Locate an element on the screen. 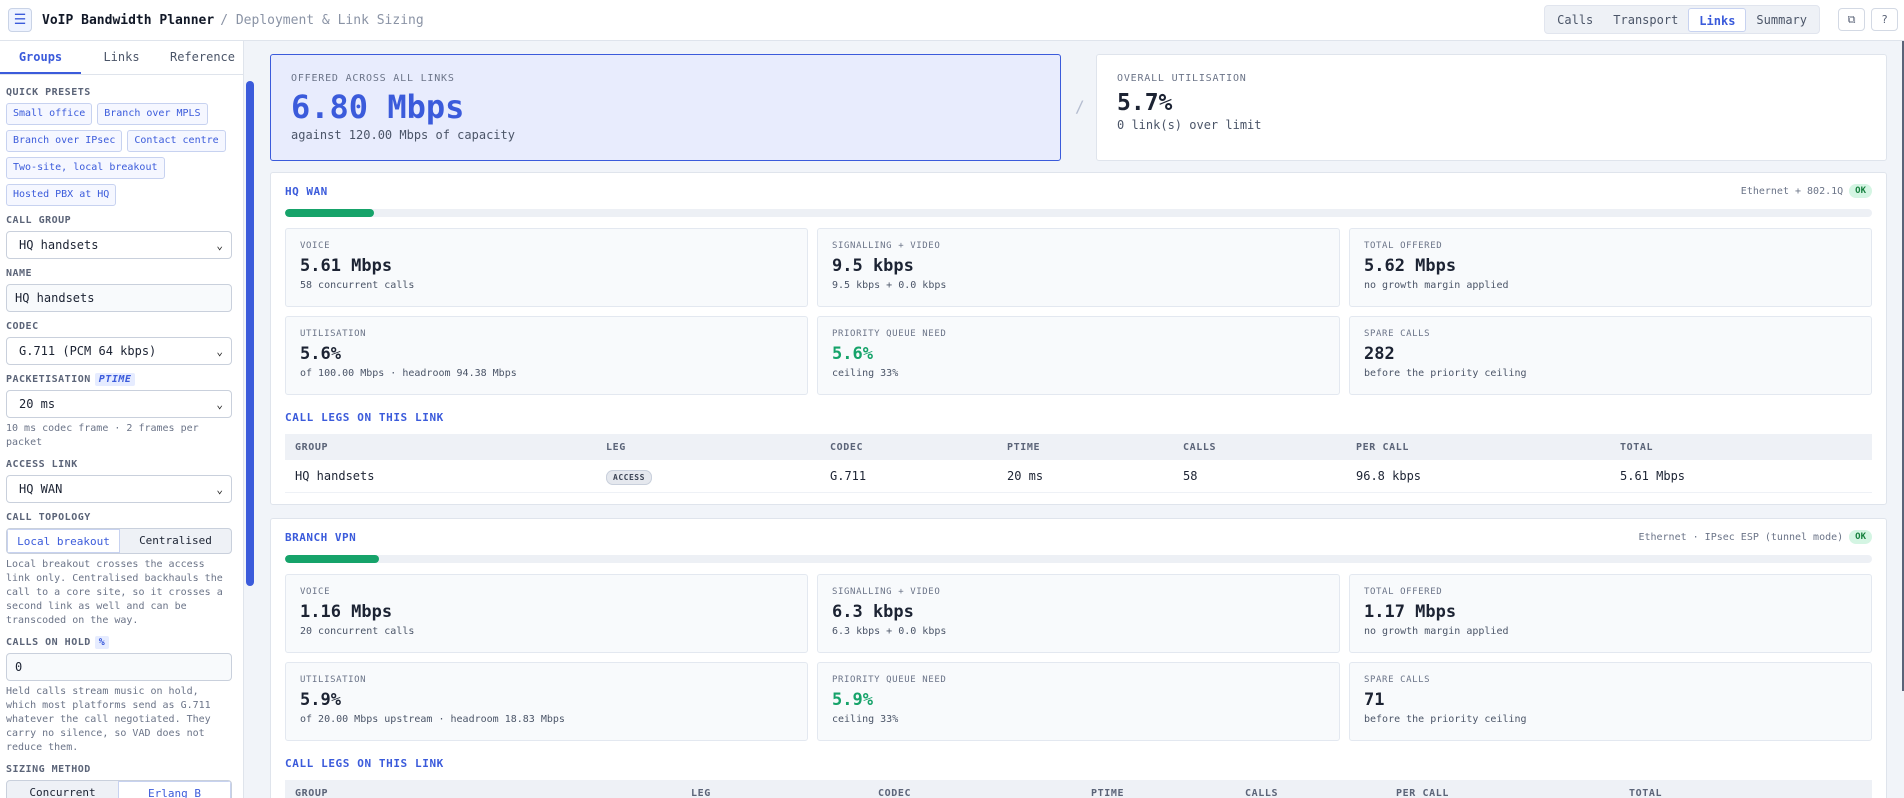 Image resolution: width=1904 pixels, height=798 pixels. tab-transport: Transport is located at coordinates (1645, 20).